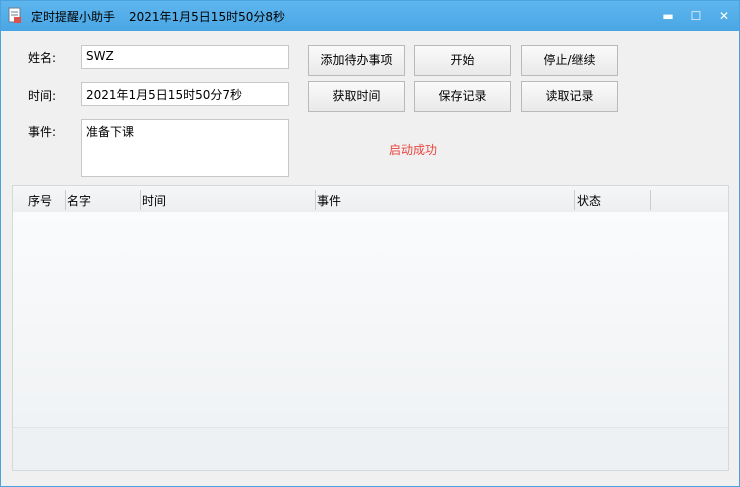 This screenshot has width=740, height=487. I want to click on column-header-time: 时间, so click(154, 200).